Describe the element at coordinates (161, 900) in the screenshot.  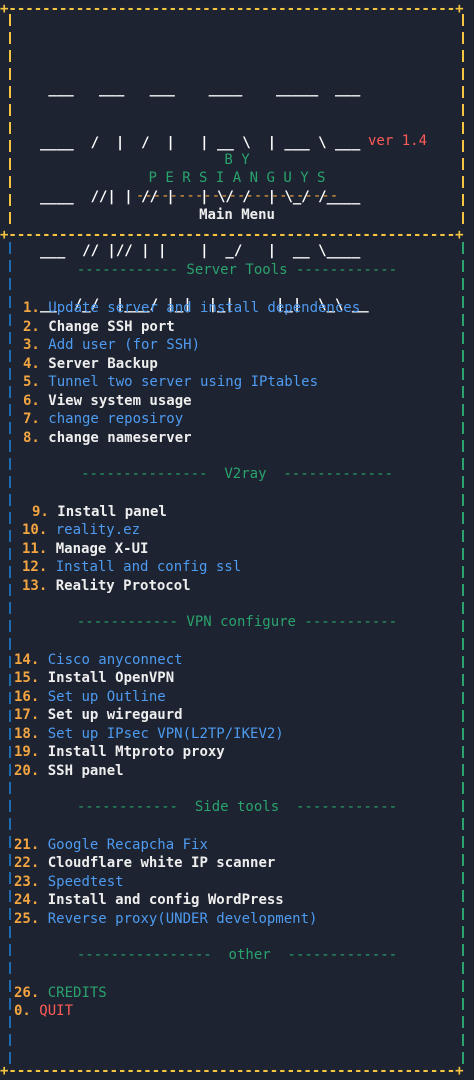
I see `menu-item-label: Install and config WordPress` at that location.